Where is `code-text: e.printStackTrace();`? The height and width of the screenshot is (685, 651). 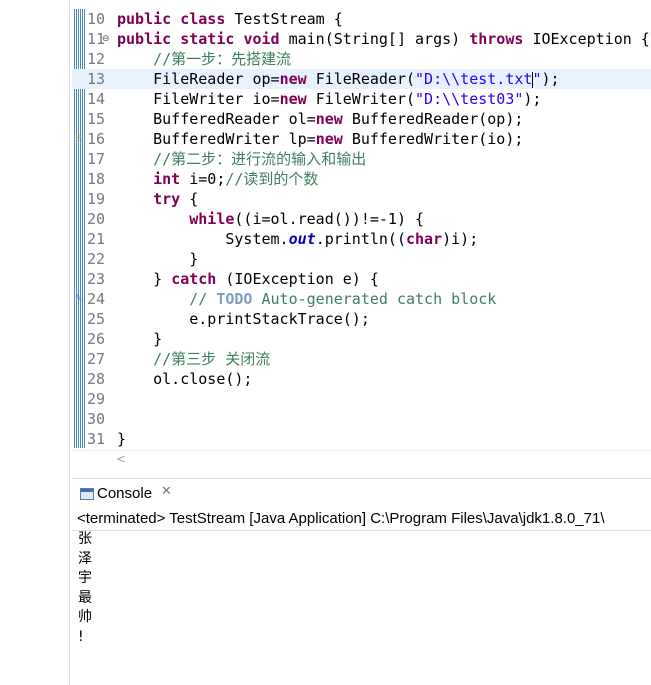 code-text: e.printStackTrace(); is located at coordinates (243, 319).